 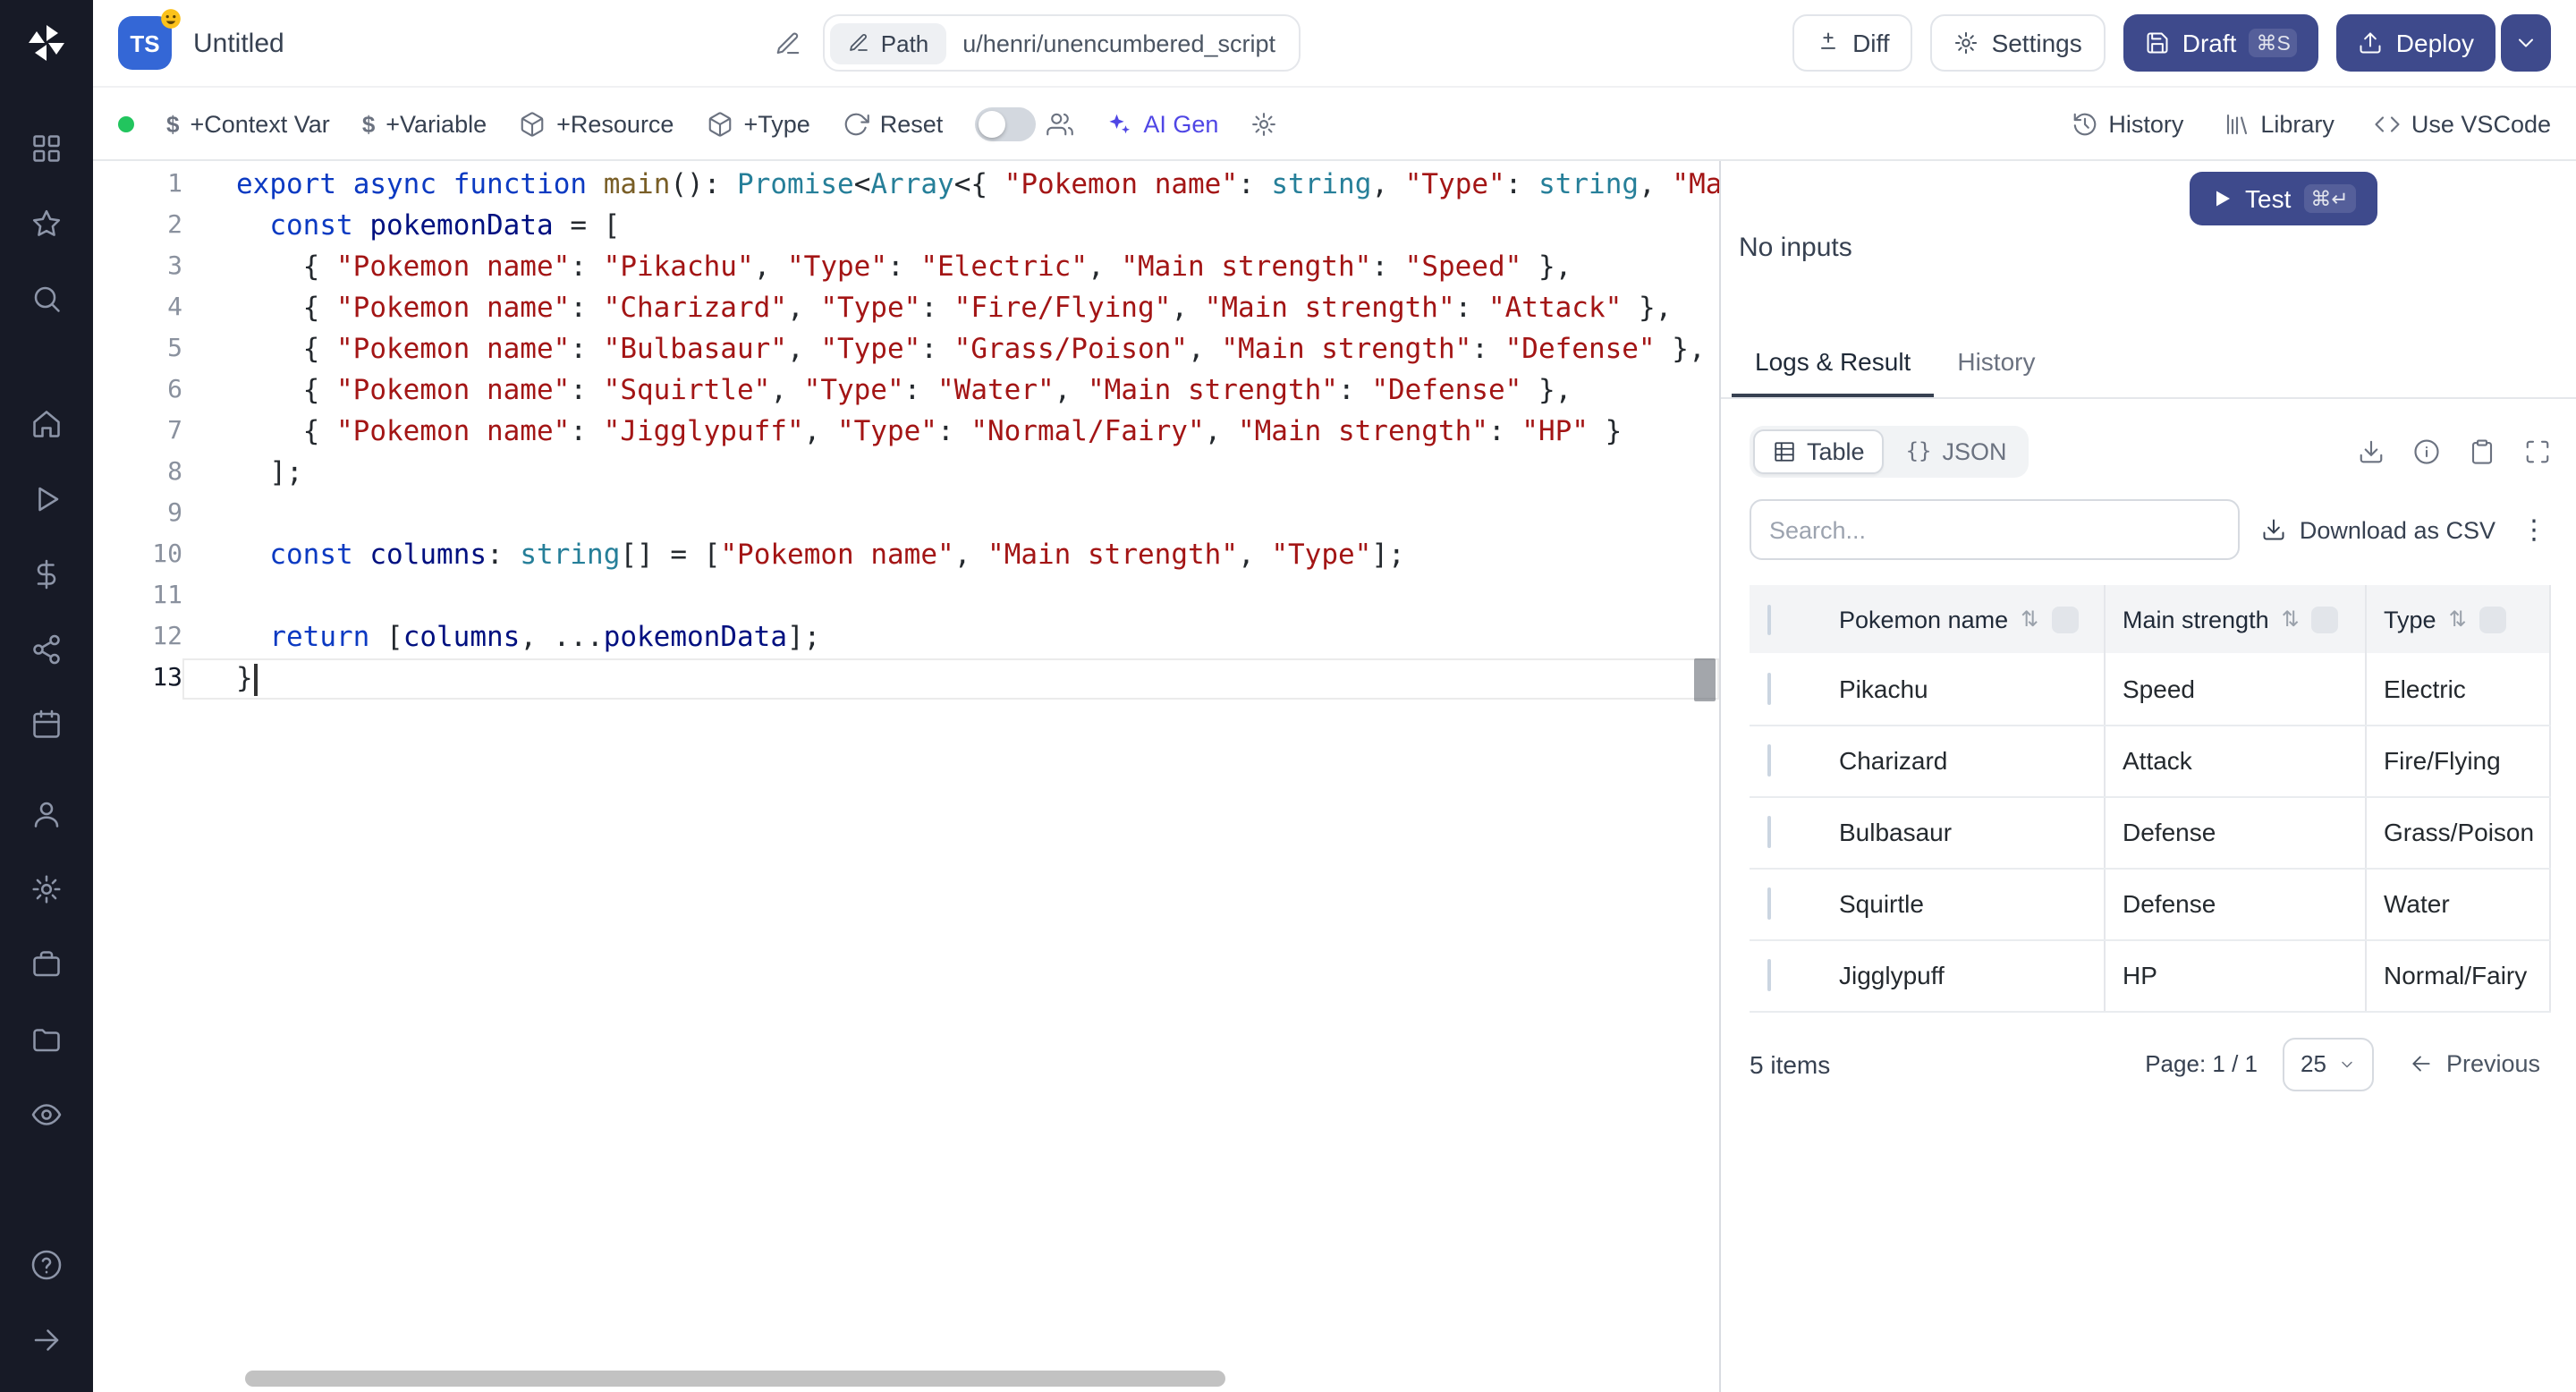 I want to click on page-size-select: 25, so click(x=2329, y=1064).